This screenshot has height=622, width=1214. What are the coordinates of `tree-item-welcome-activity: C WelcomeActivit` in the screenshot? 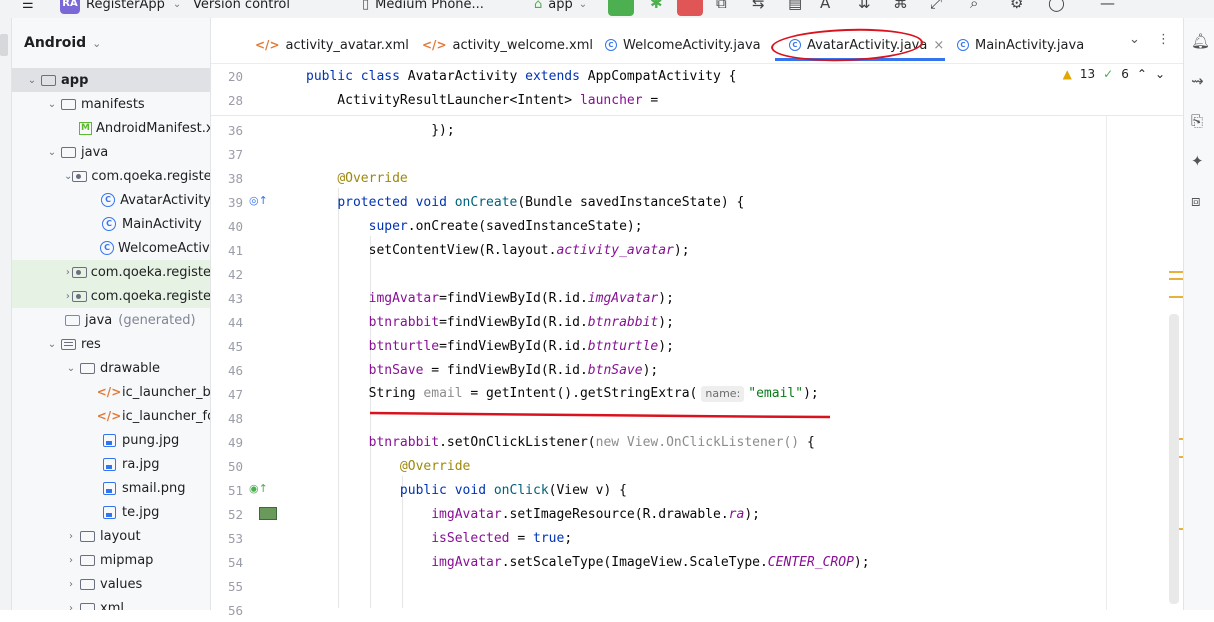 It's located at (111, 248).